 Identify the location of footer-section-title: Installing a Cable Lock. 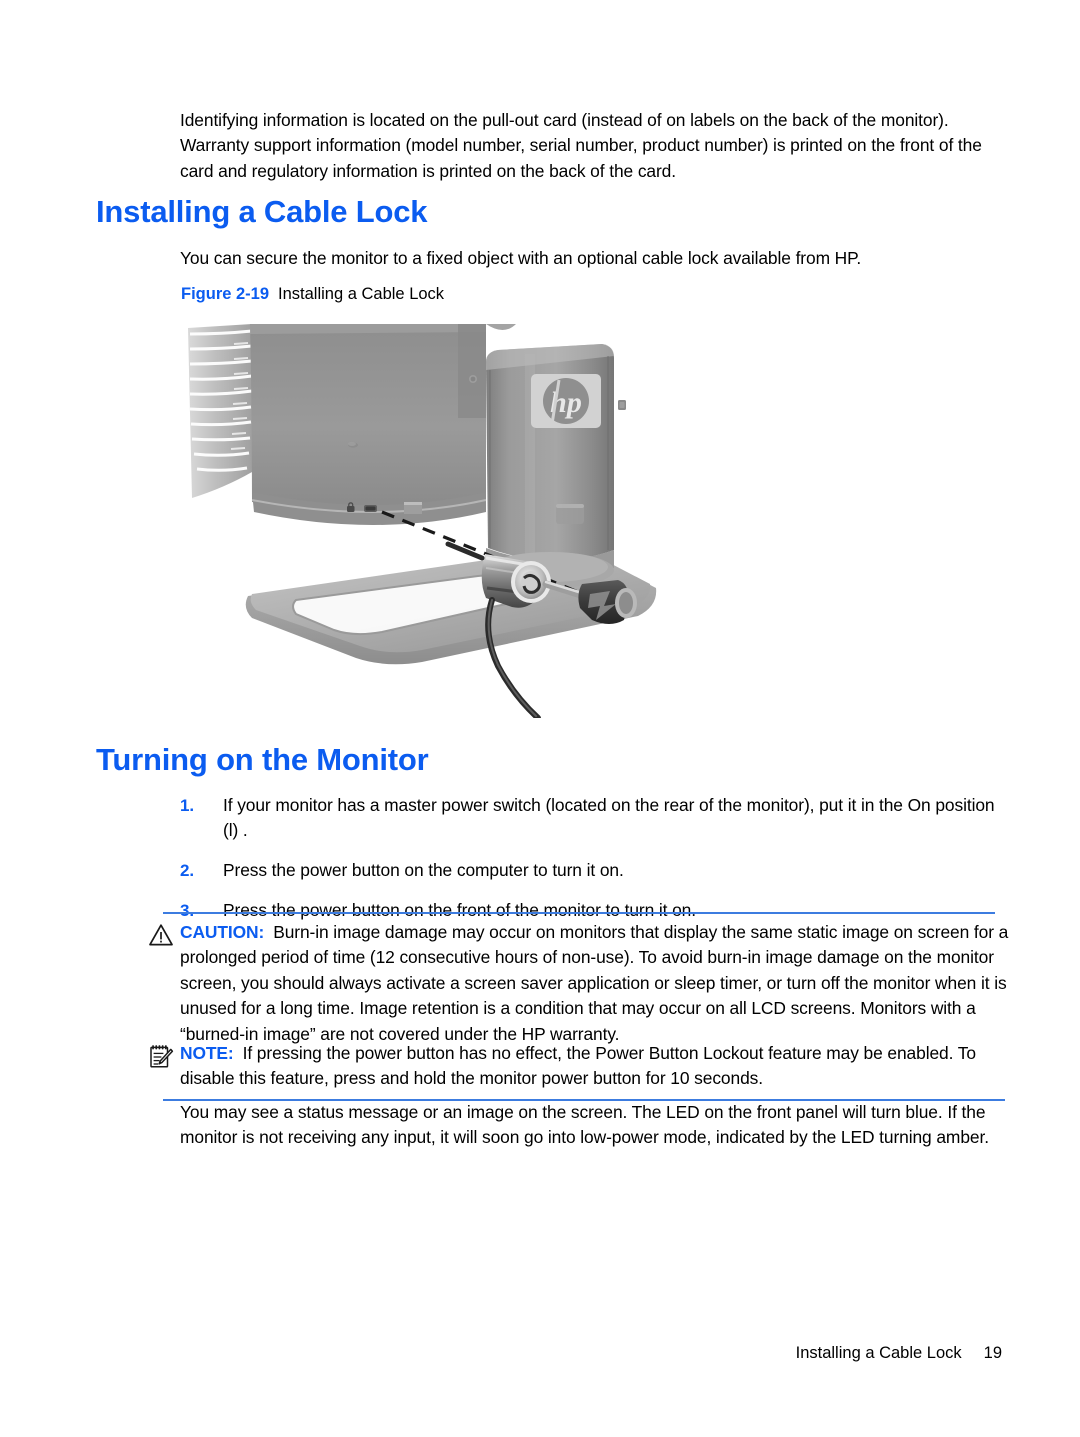
(878, 1353).